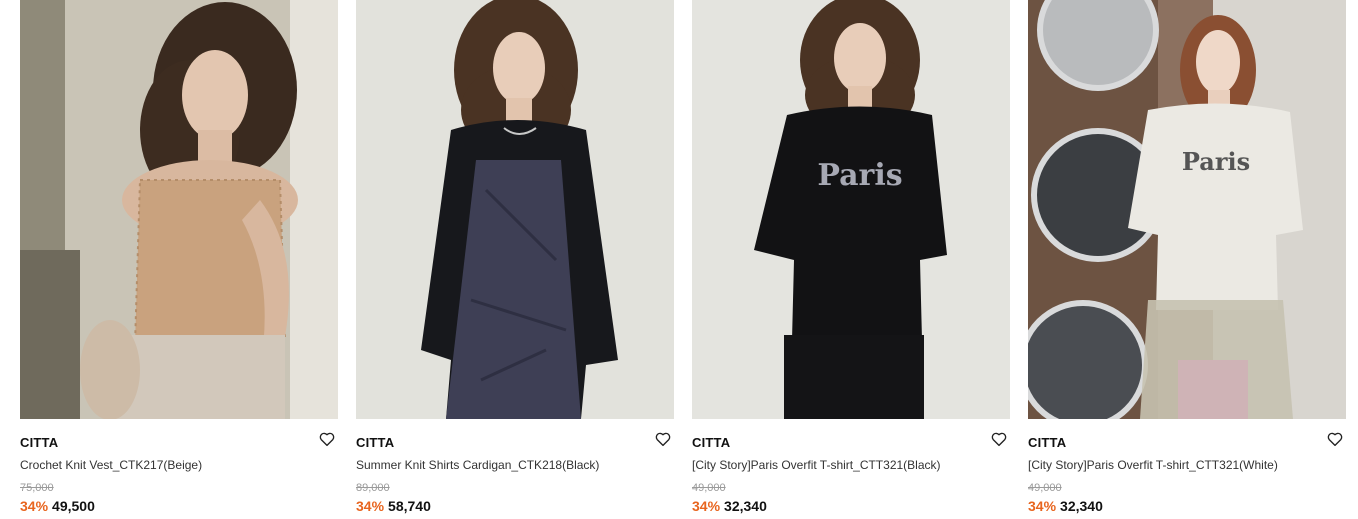  What do you see at coordinates (409, 506) in the screenshot?
I see `sale-price: 58,740` at bounding box center [409, 506].